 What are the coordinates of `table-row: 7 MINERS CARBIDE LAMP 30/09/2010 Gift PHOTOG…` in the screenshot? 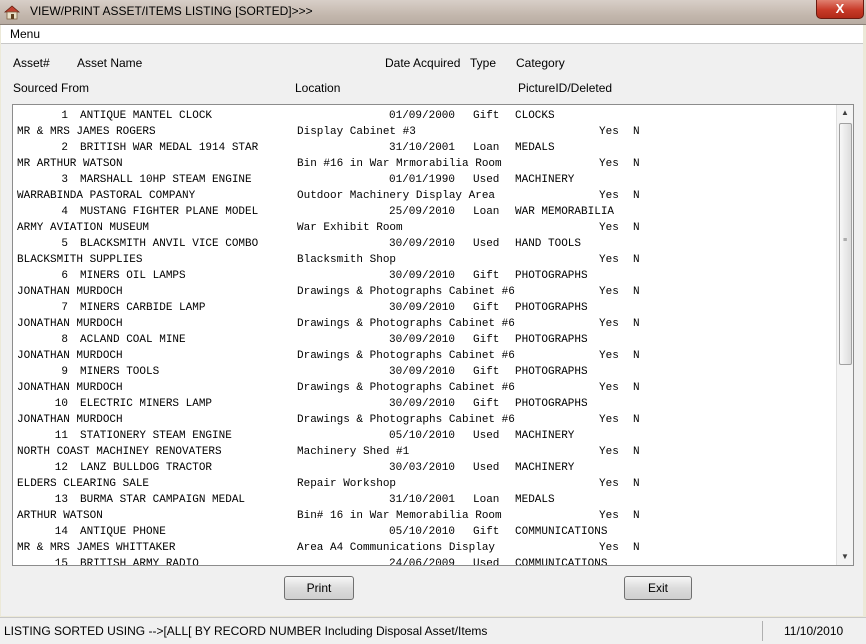 It's located at (425, 308).